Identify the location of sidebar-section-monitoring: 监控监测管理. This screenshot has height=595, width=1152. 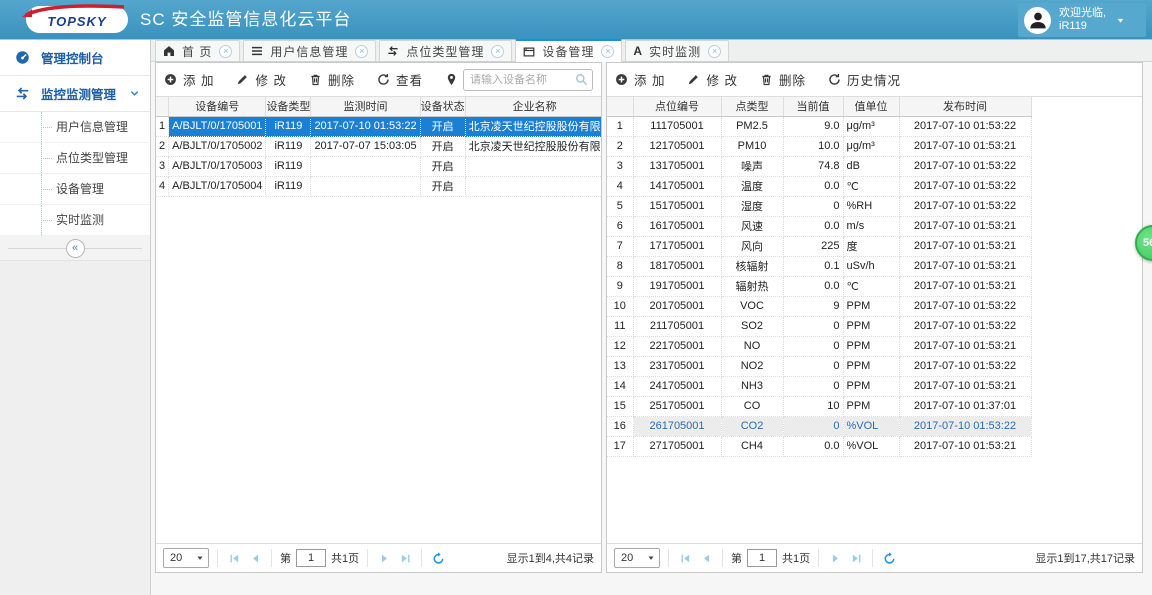
(75, 94).